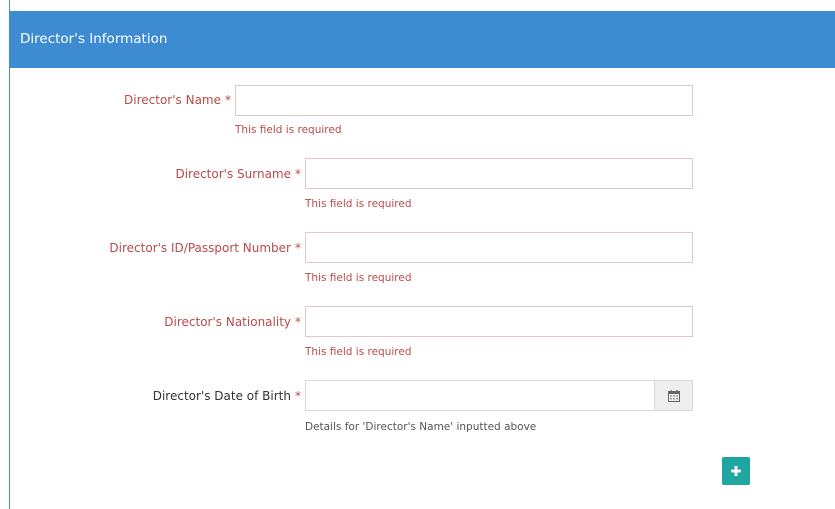 The width and height of the screenshot is (835, 509). Describe the element at coordinates (358, 278) in the screenshot. I see `director-id-error: This field is required` at that location.